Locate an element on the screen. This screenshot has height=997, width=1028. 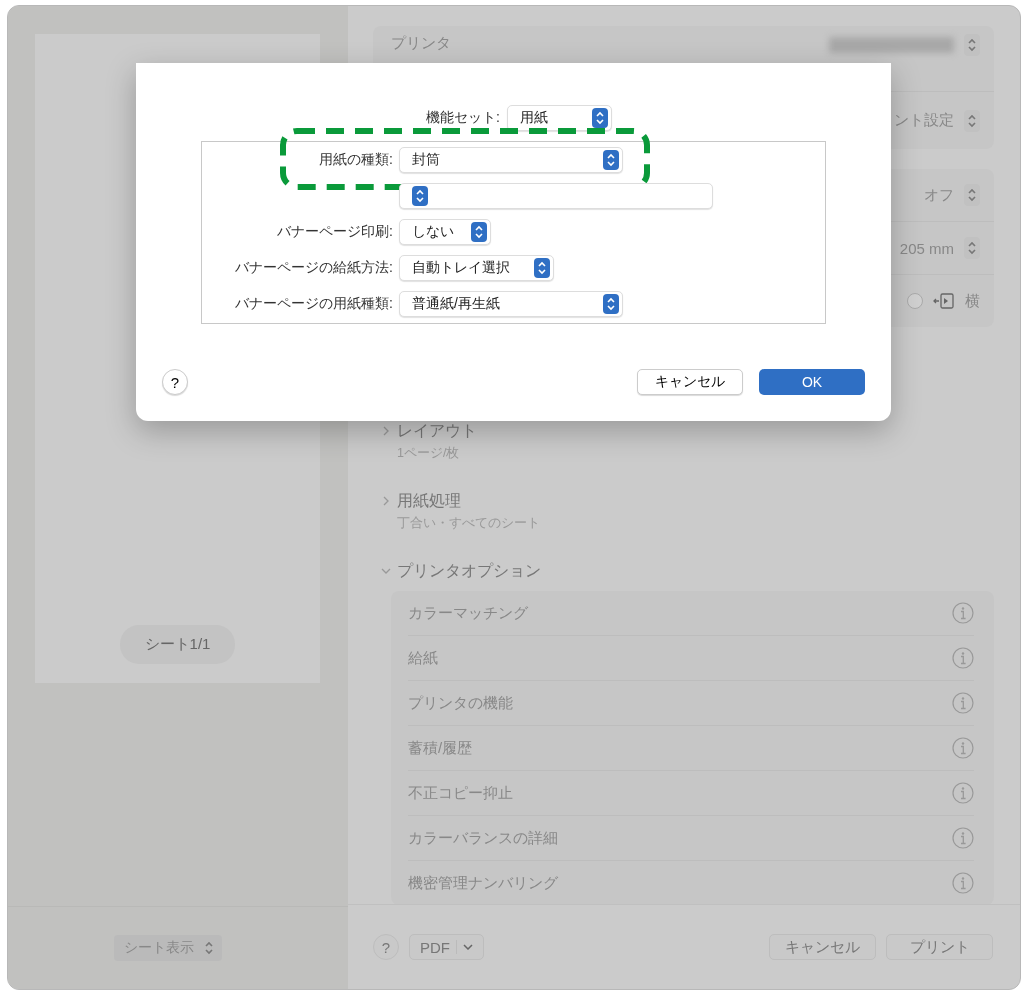
option-label: バナーページの給紙方法: is located at coordinates (314, 268).